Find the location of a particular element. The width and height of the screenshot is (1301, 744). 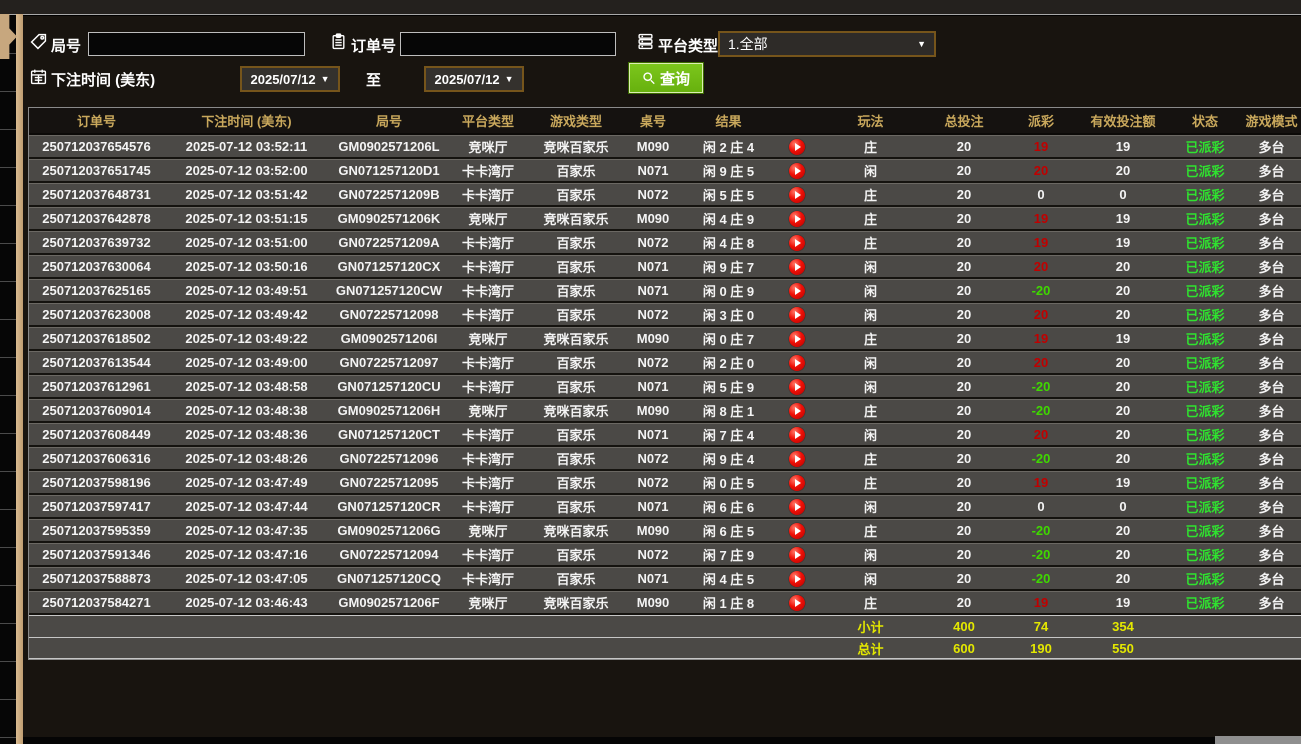

platform-stack-icon is located at coordinates (645, 41).